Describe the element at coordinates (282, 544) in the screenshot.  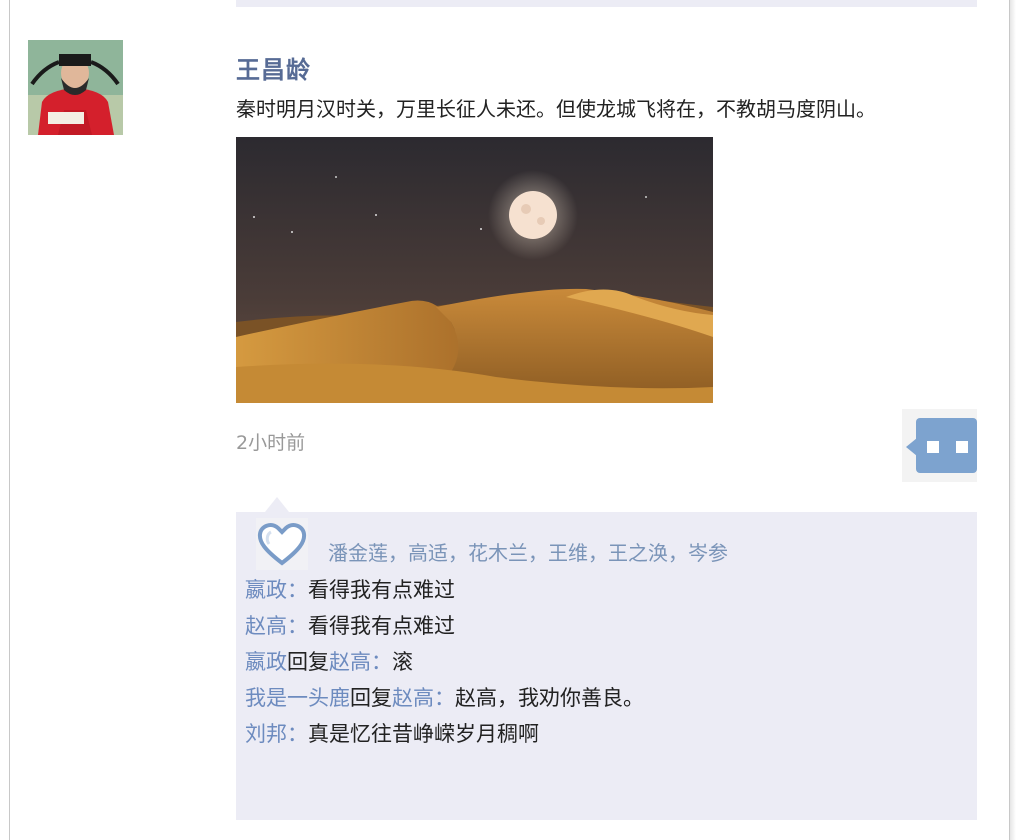
I see `heart-icon` at that location.